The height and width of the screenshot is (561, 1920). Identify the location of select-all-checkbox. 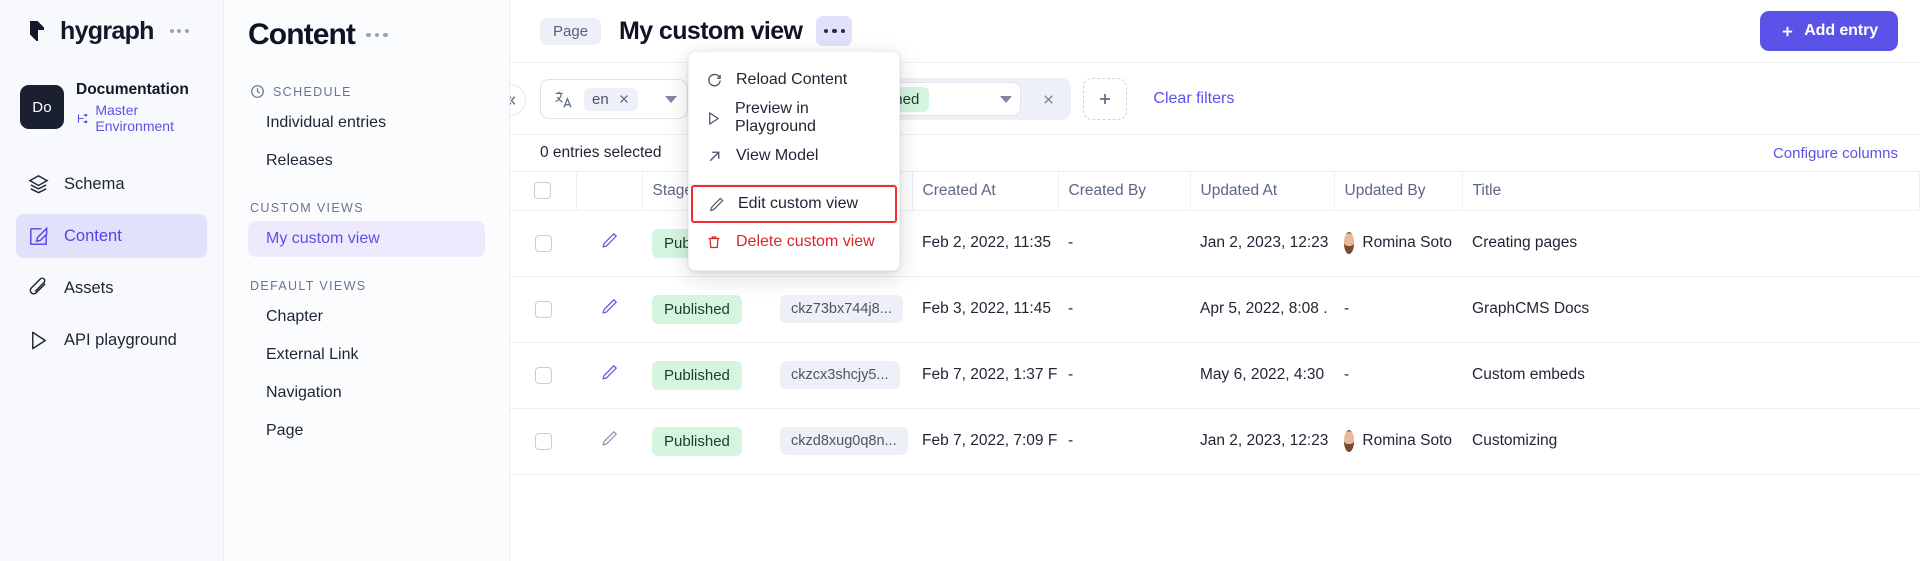
(543, 191).